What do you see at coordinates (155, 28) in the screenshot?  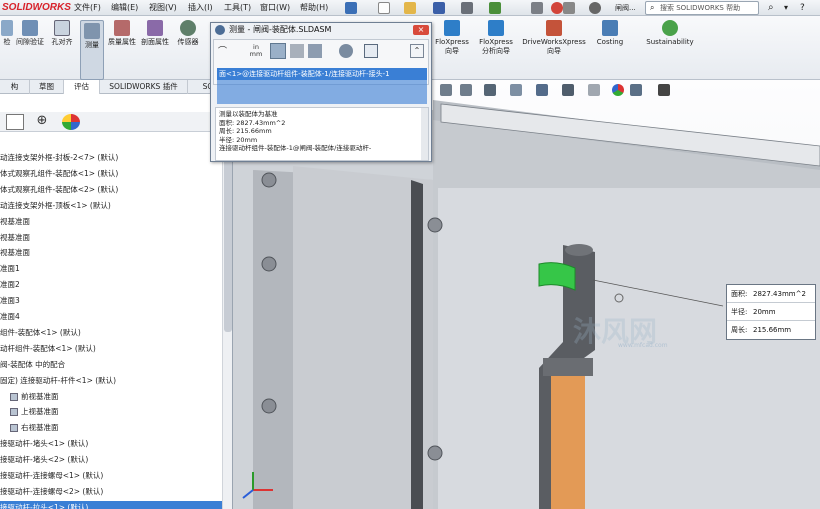 I see `section-properties-icon` at bounding box center [155, 28].